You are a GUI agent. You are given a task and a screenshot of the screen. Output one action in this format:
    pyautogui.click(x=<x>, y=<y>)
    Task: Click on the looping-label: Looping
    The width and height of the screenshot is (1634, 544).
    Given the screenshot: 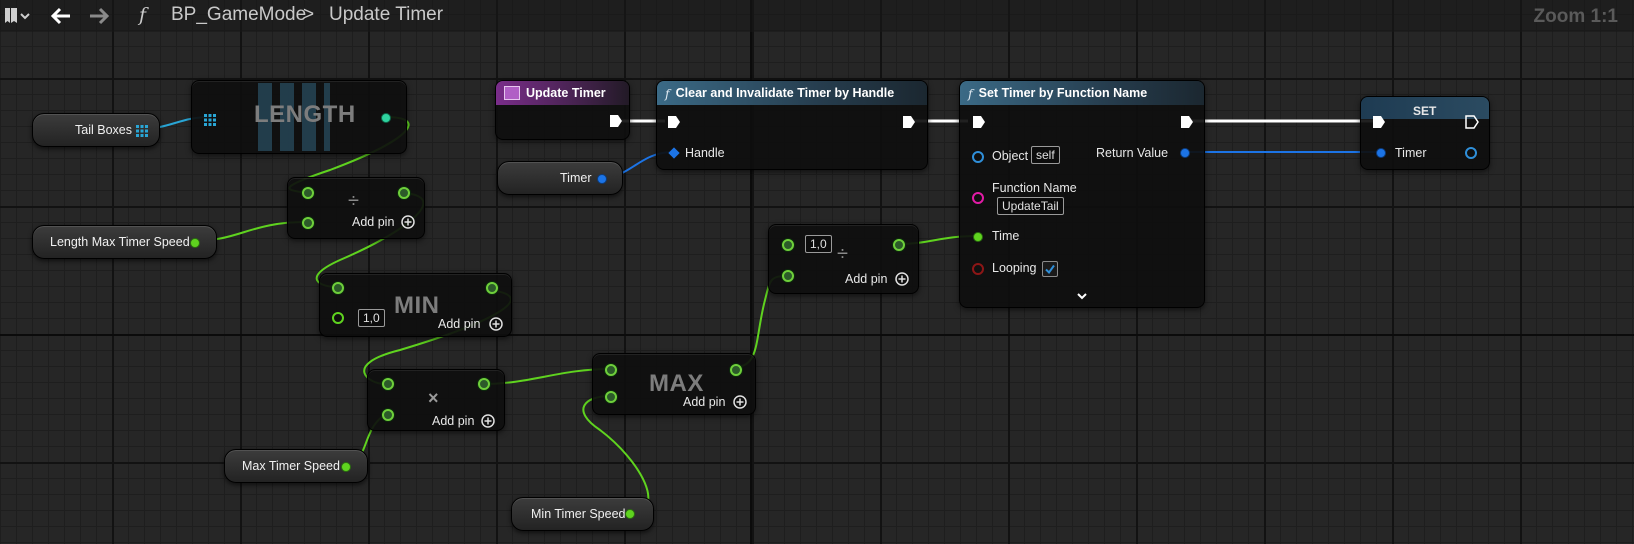 What is the action you would take?
    pyautogui.click(x=1014, y=268)
    